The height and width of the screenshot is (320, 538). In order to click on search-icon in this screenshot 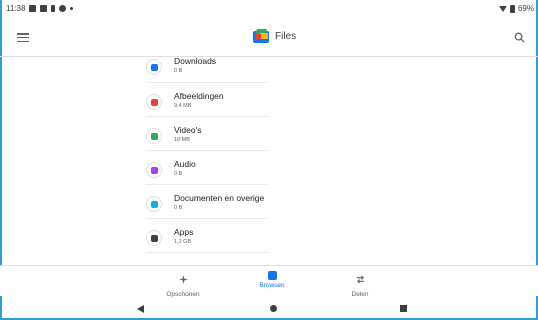, I will do `click(519, 37)`.